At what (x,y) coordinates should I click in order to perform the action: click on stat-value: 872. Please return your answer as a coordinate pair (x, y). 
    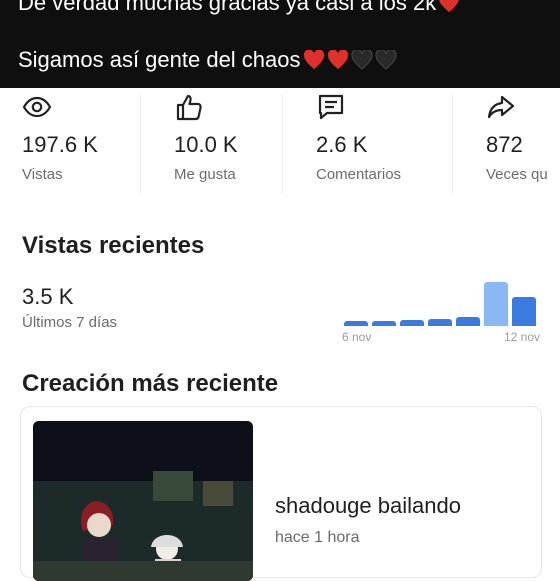
    Looking at the image, I should click on (504, 144).